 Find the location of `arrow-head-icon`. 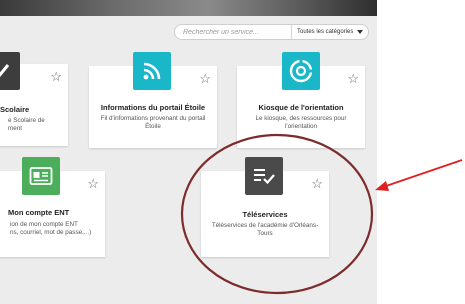

arrow-head-icon is located at coordinates (382, 186).